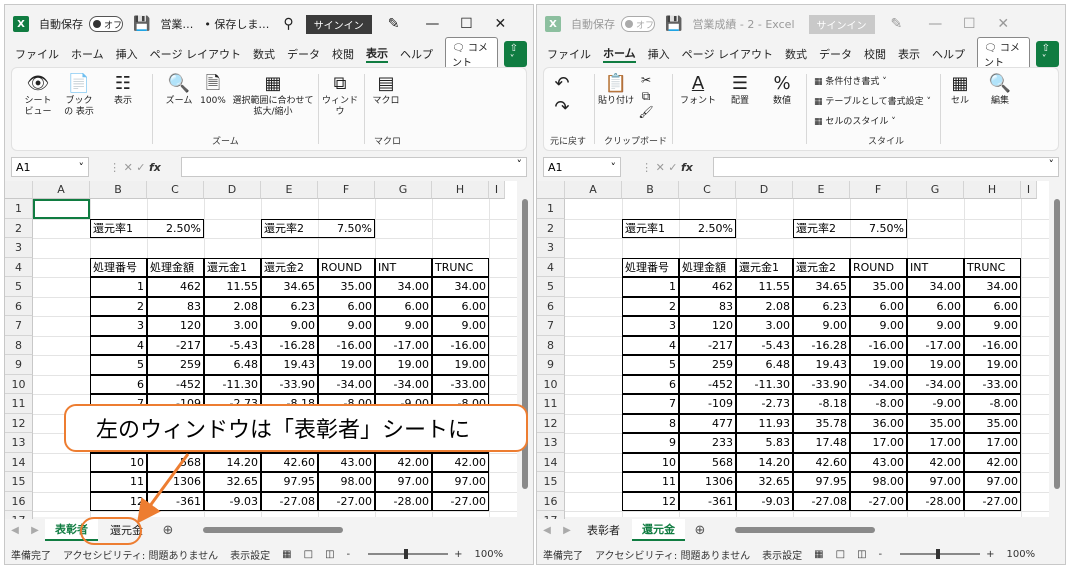 The image size is (1069, 569). I want to click on table-header-cell: 処理番号, so click(118, 268).